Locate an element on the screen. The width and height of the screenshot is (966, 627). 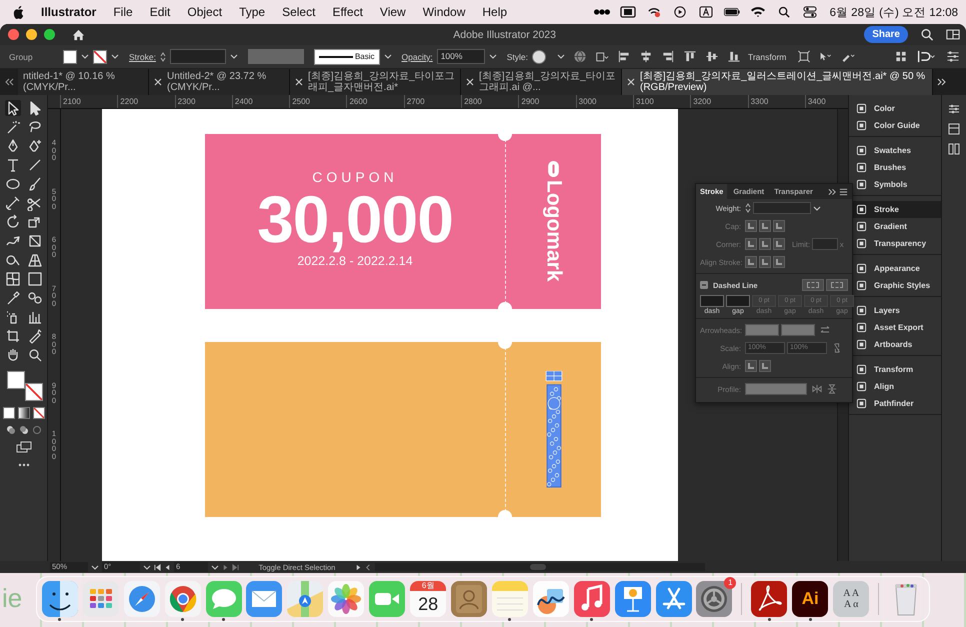
calendar-month: 6월 is located at coordinates (428, 586).